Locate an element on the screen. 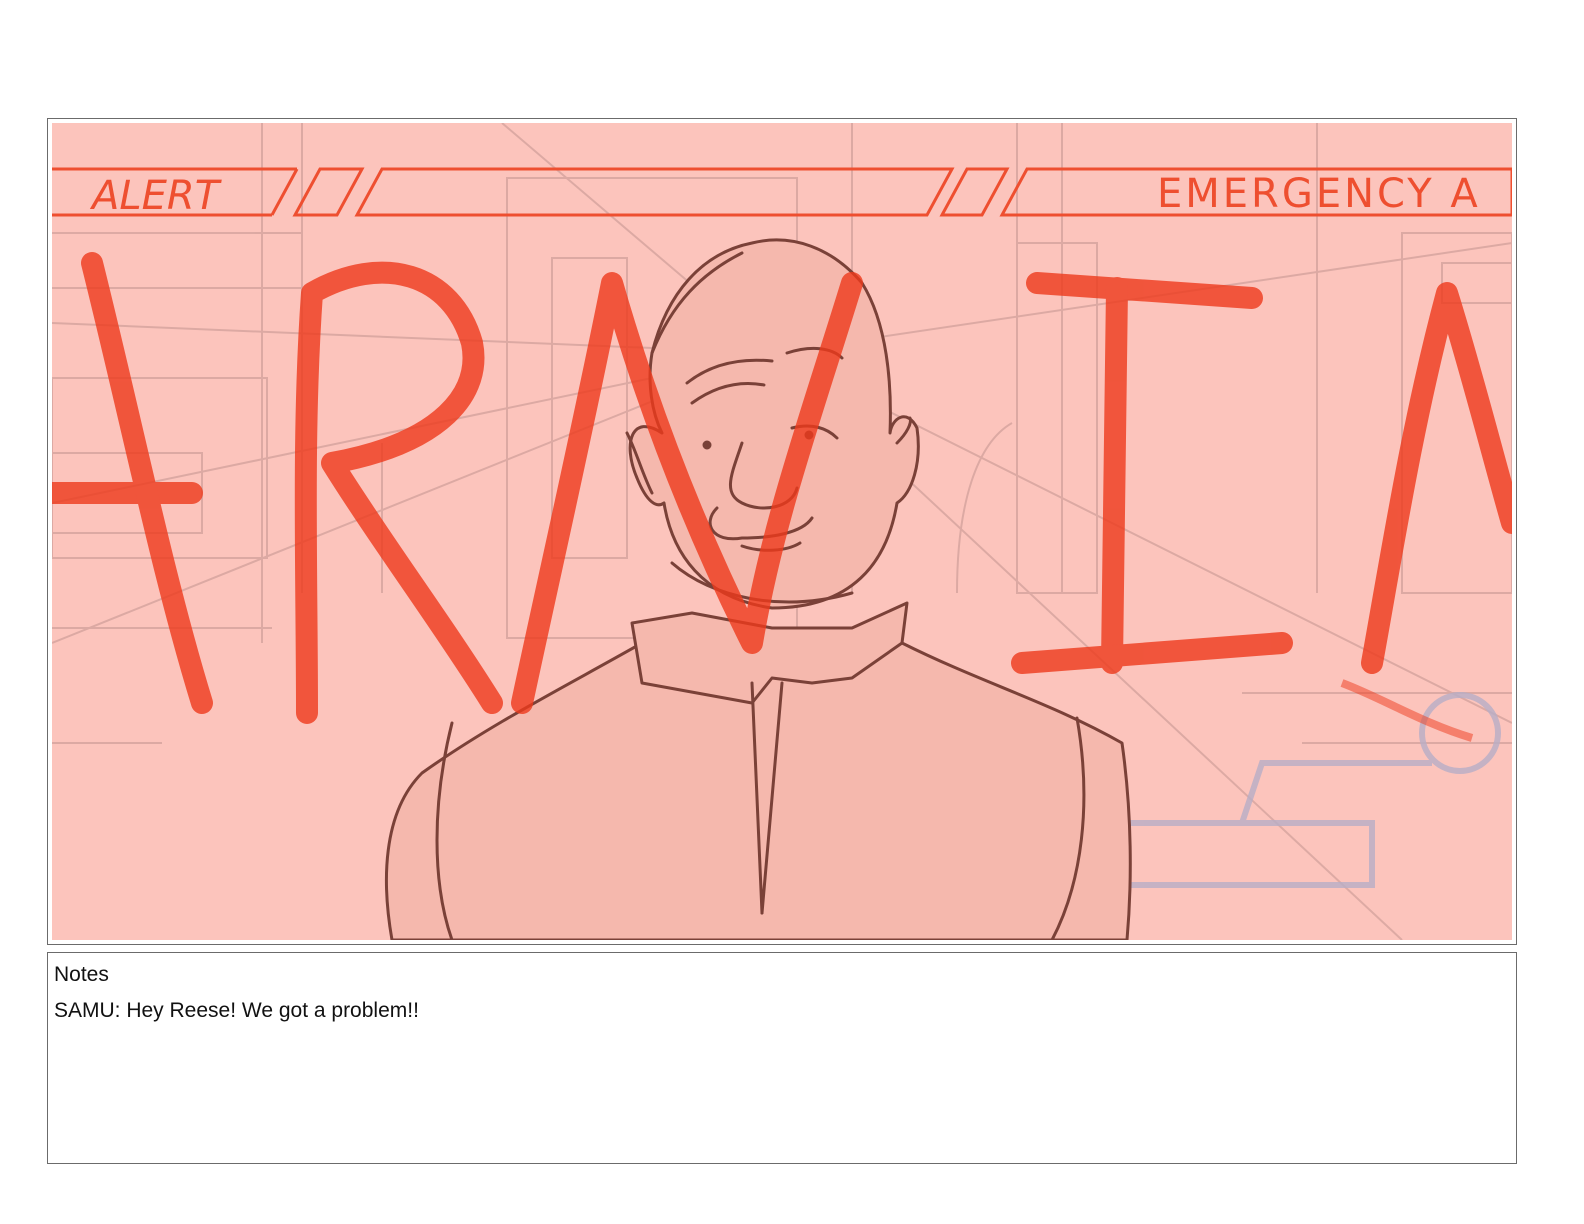  notes-label: Notes is located at coordinates (81, 974).